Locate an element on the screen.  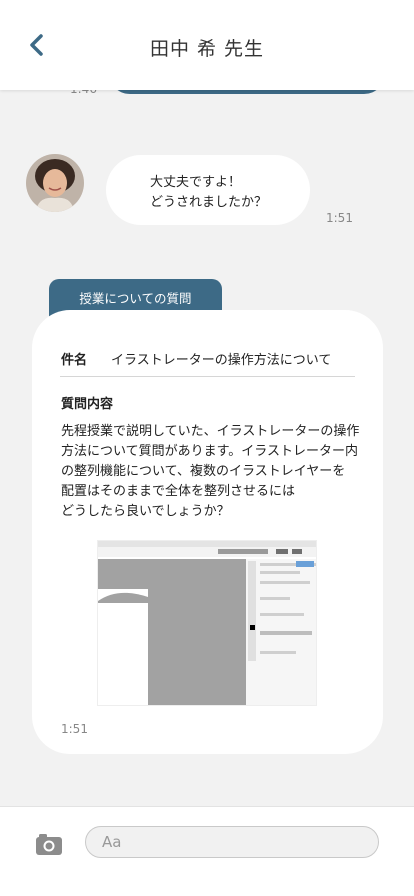
message-composer is located at coordinates (207, 851).